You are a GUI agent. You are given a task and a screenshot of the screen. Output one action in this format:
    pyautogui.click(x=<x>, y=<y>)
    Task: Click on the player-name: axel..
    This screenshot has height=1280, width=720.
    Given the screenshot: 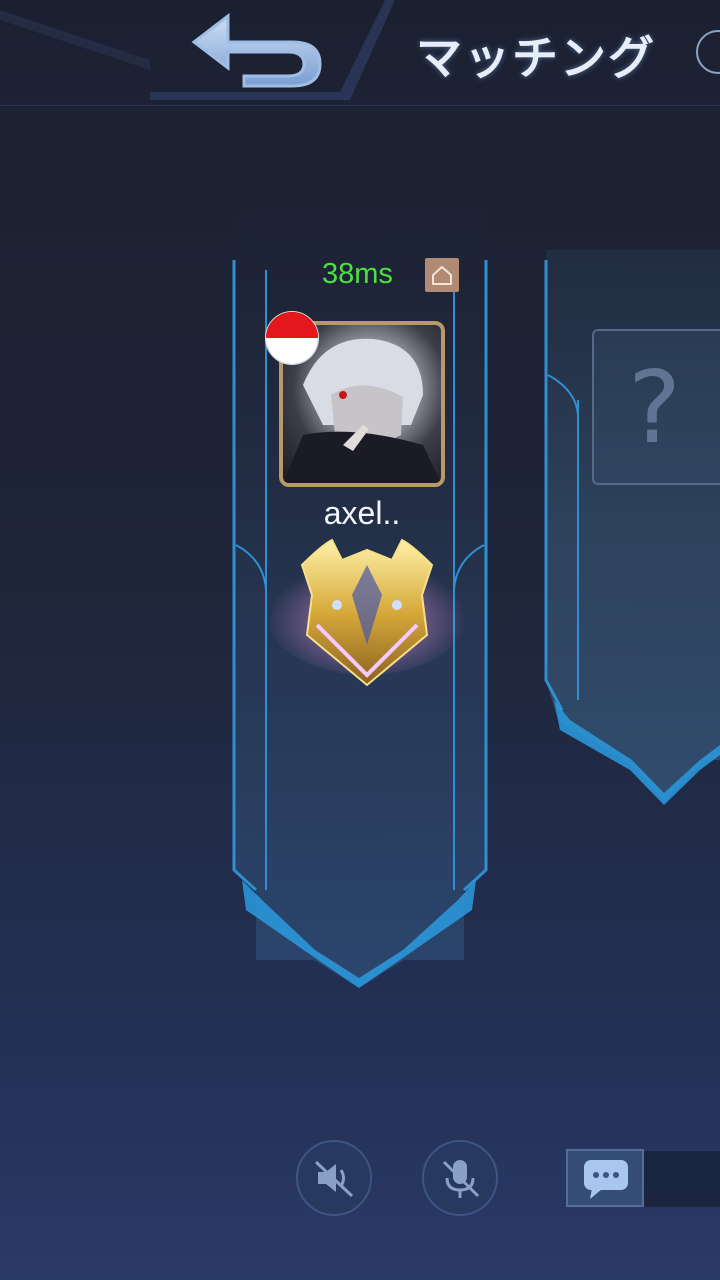 What is the action you would take?
    pyautogui.click(x=362, y=513)
    